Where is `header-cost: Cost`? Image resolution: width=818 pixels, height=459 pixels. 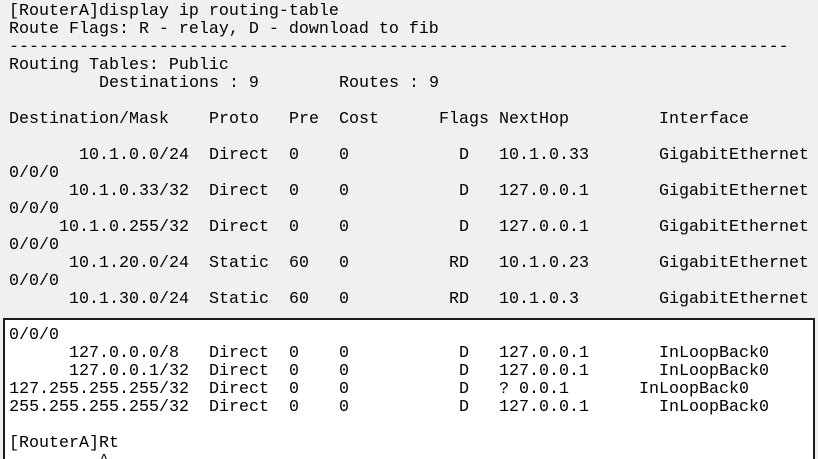 header-cost: Cost is located at coordinates (359, 119).